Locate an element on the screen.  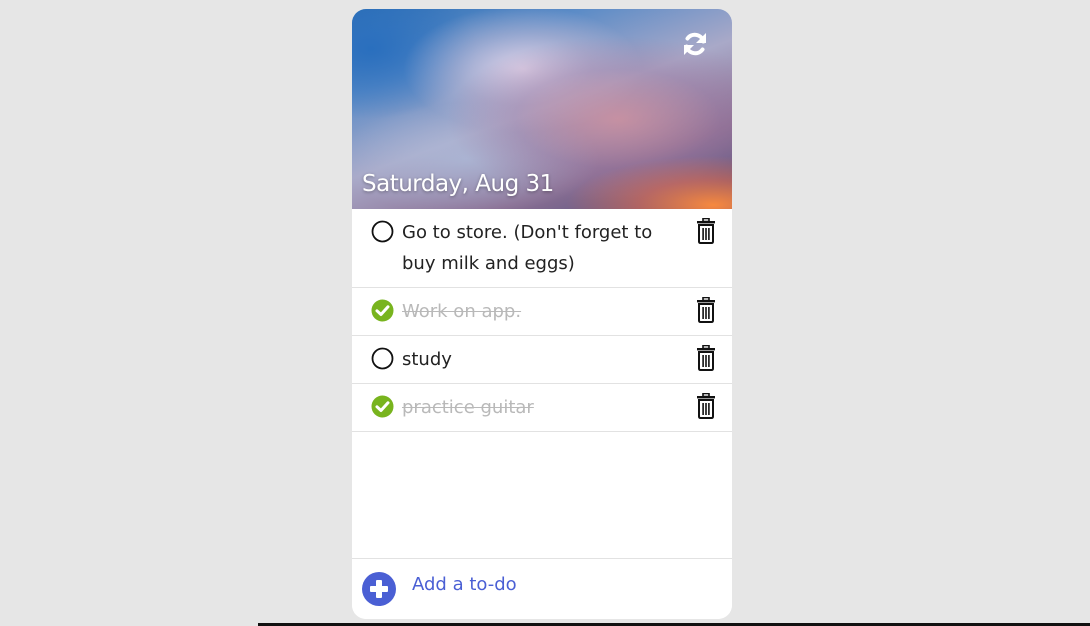
plus-circle-icon is located at coordinates (379, 589).